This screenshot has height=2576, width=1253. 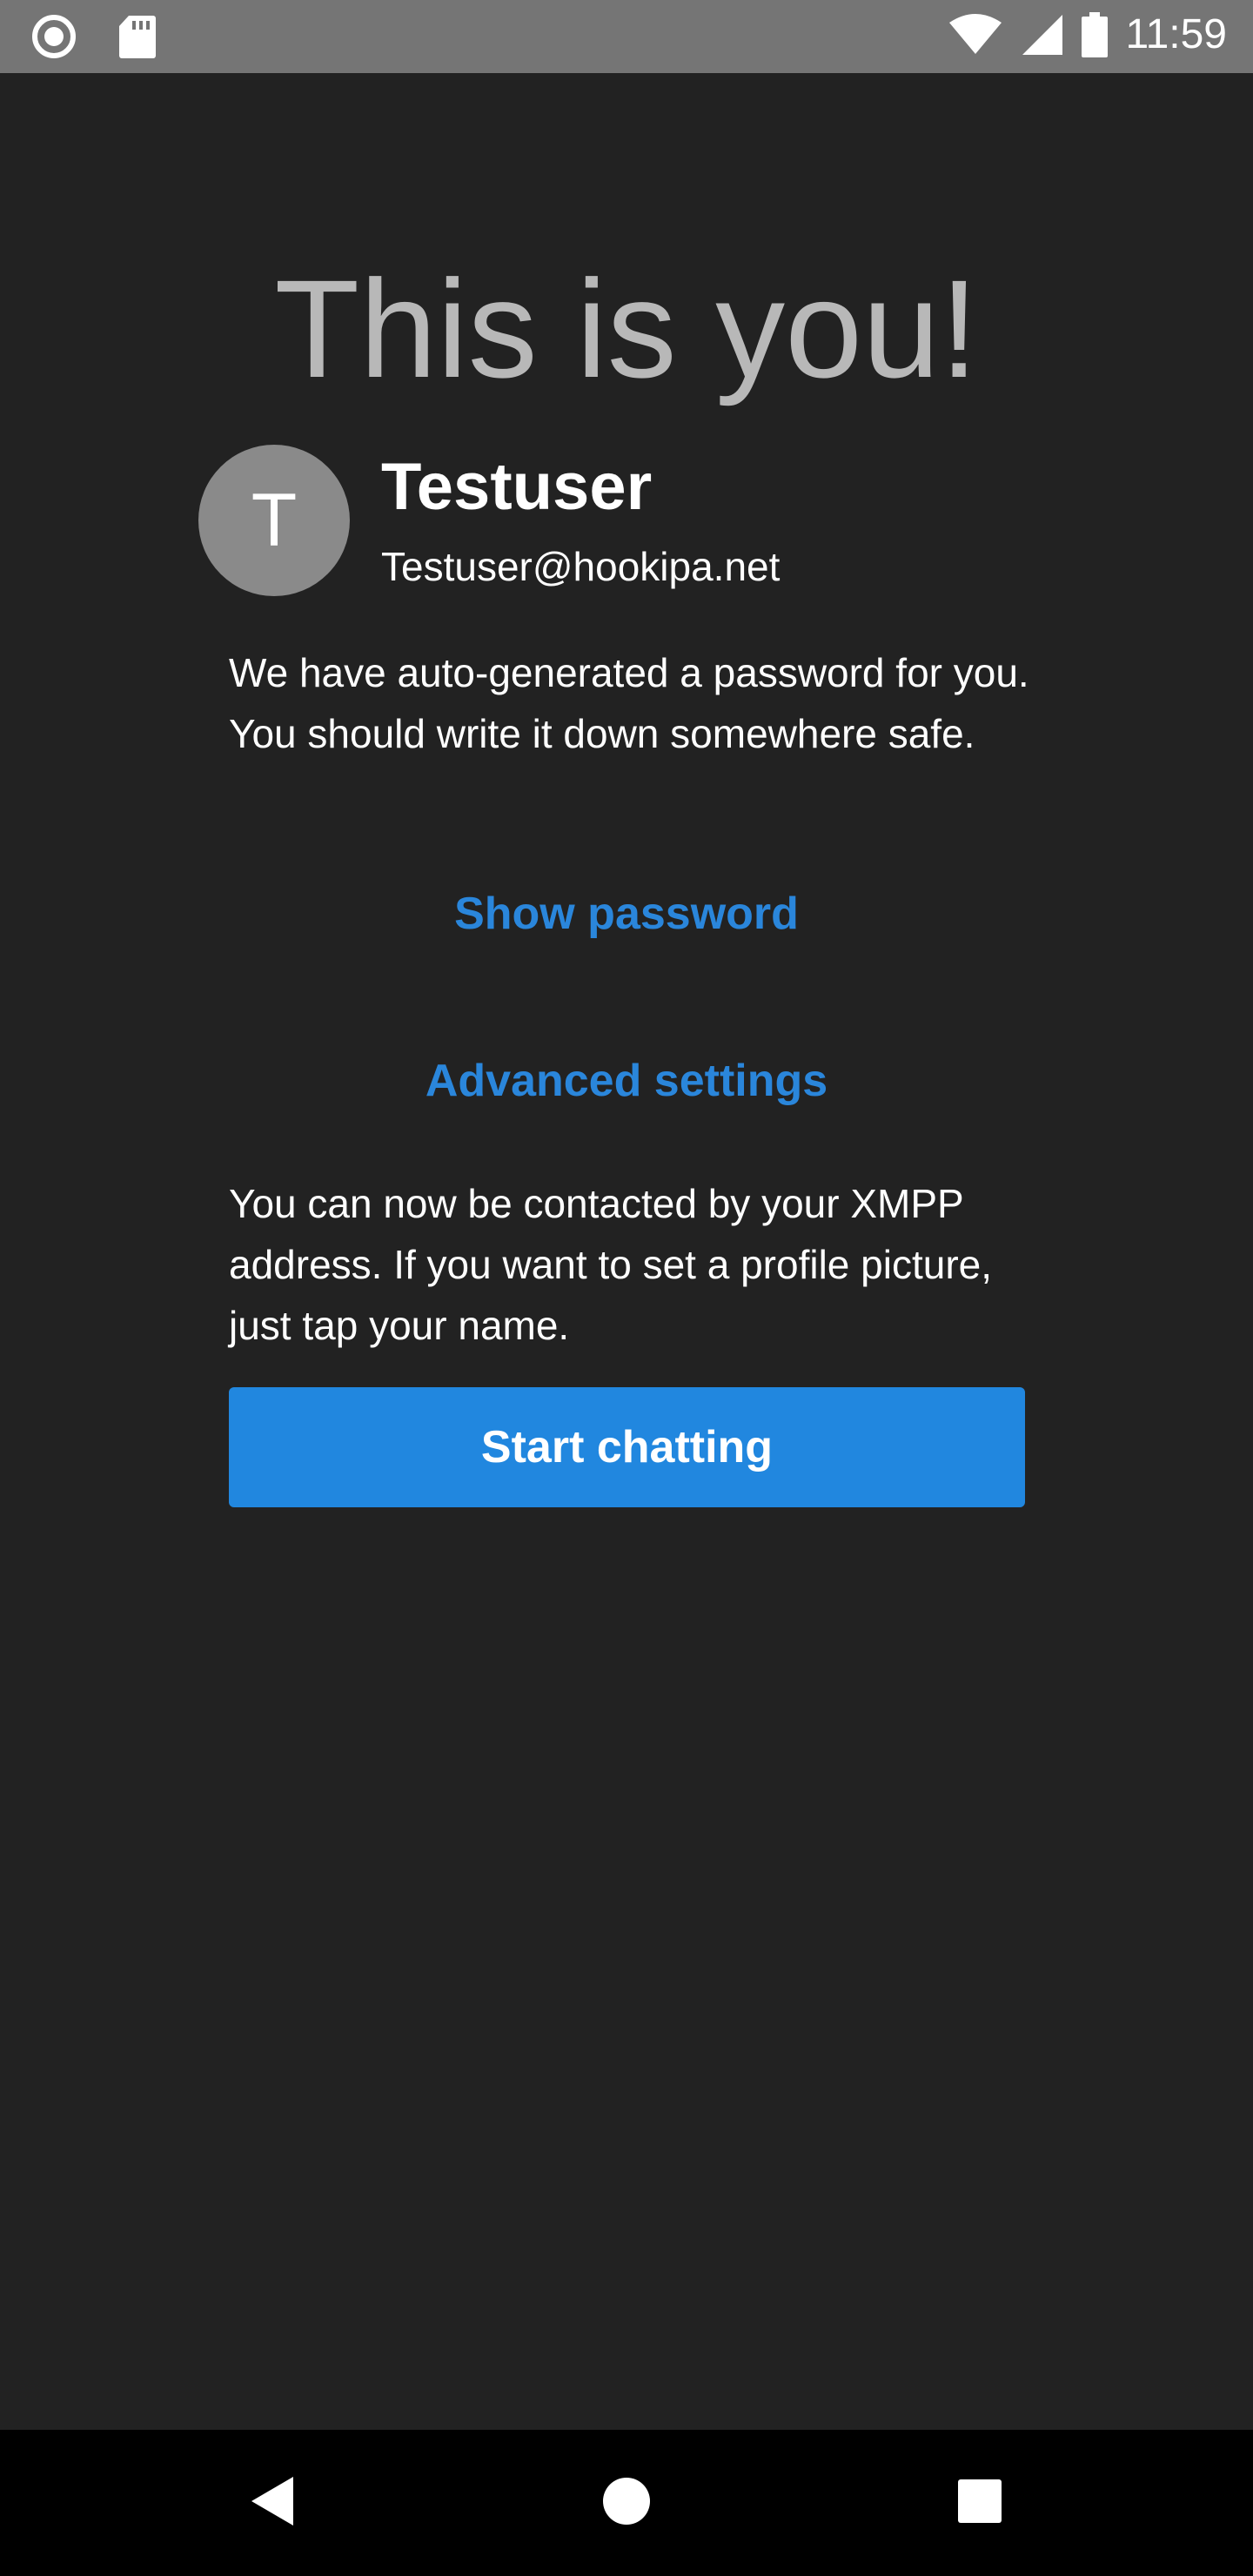 I want to click on recents-button, so click(x=980, y=2503).